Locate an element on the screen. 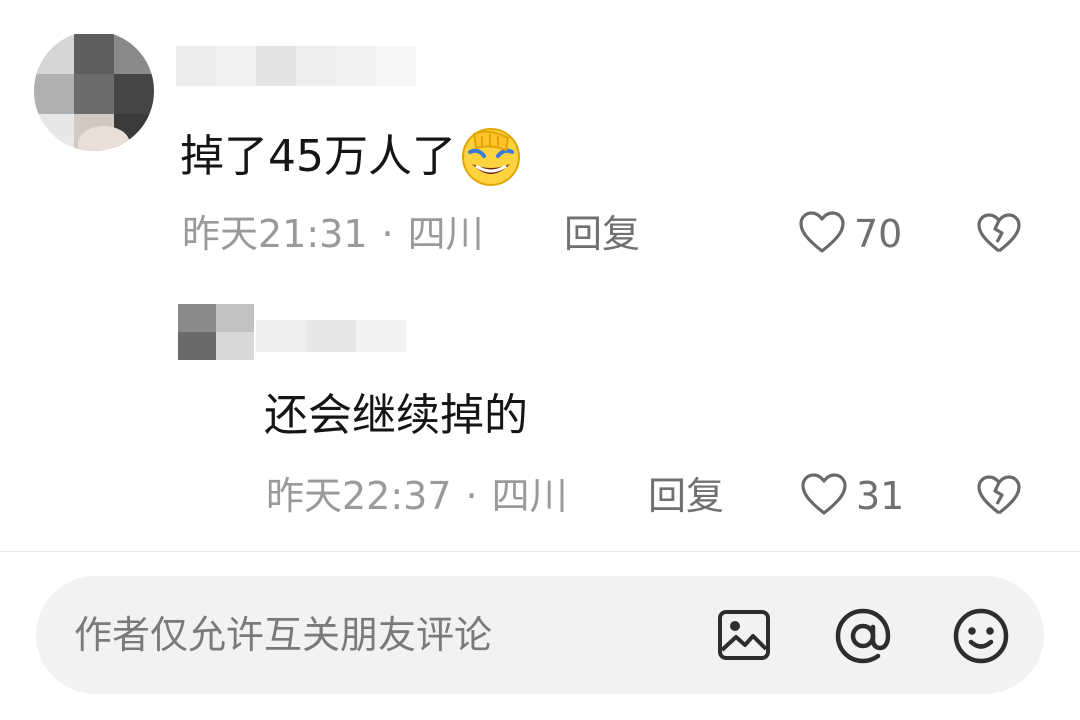 The width and height of the screenshot is (1080, 720). like-count: 70 is located at coordinates (878, 234).